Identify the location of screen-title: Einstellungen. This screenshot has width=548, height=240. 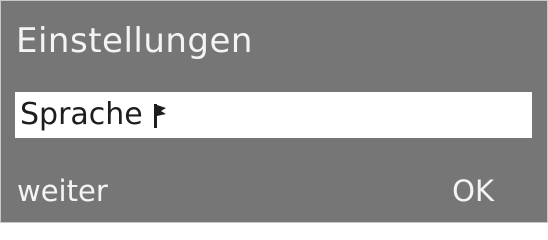
(134, 41).